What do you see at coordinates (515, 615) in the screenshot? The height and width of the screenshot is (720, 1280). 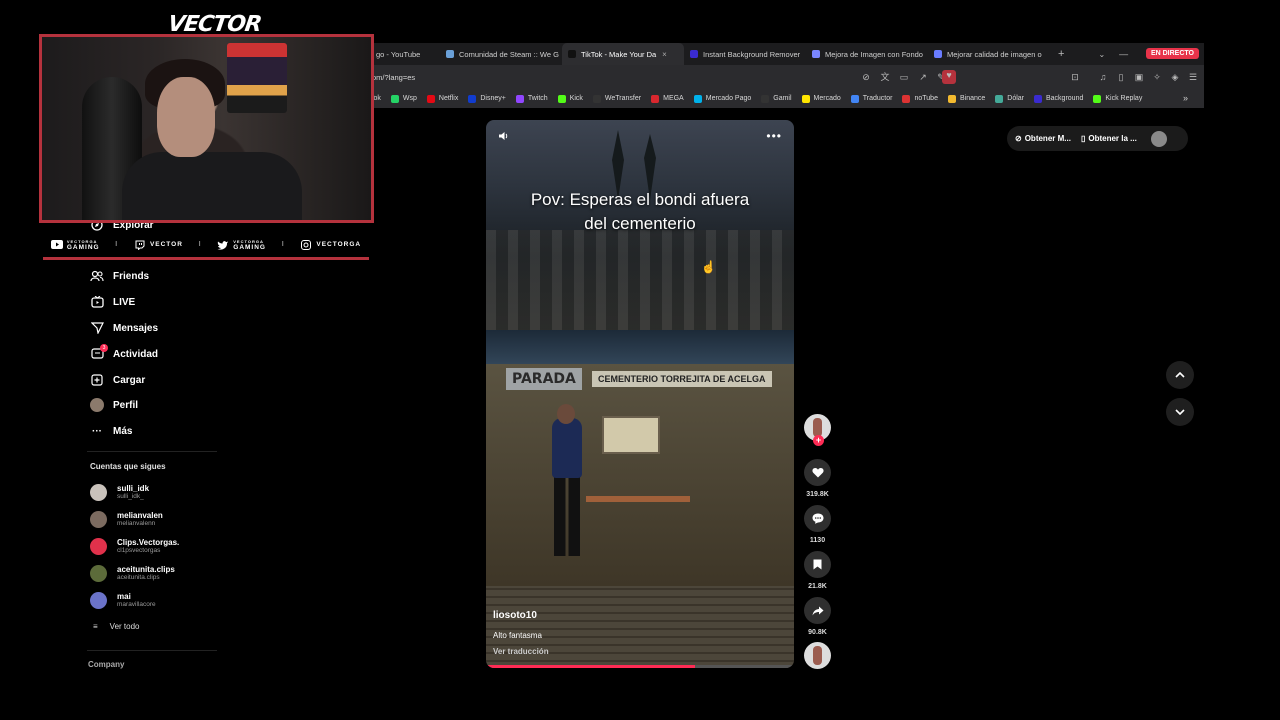 I see `video-author: liosoto10` at bounding box center [515, 615].